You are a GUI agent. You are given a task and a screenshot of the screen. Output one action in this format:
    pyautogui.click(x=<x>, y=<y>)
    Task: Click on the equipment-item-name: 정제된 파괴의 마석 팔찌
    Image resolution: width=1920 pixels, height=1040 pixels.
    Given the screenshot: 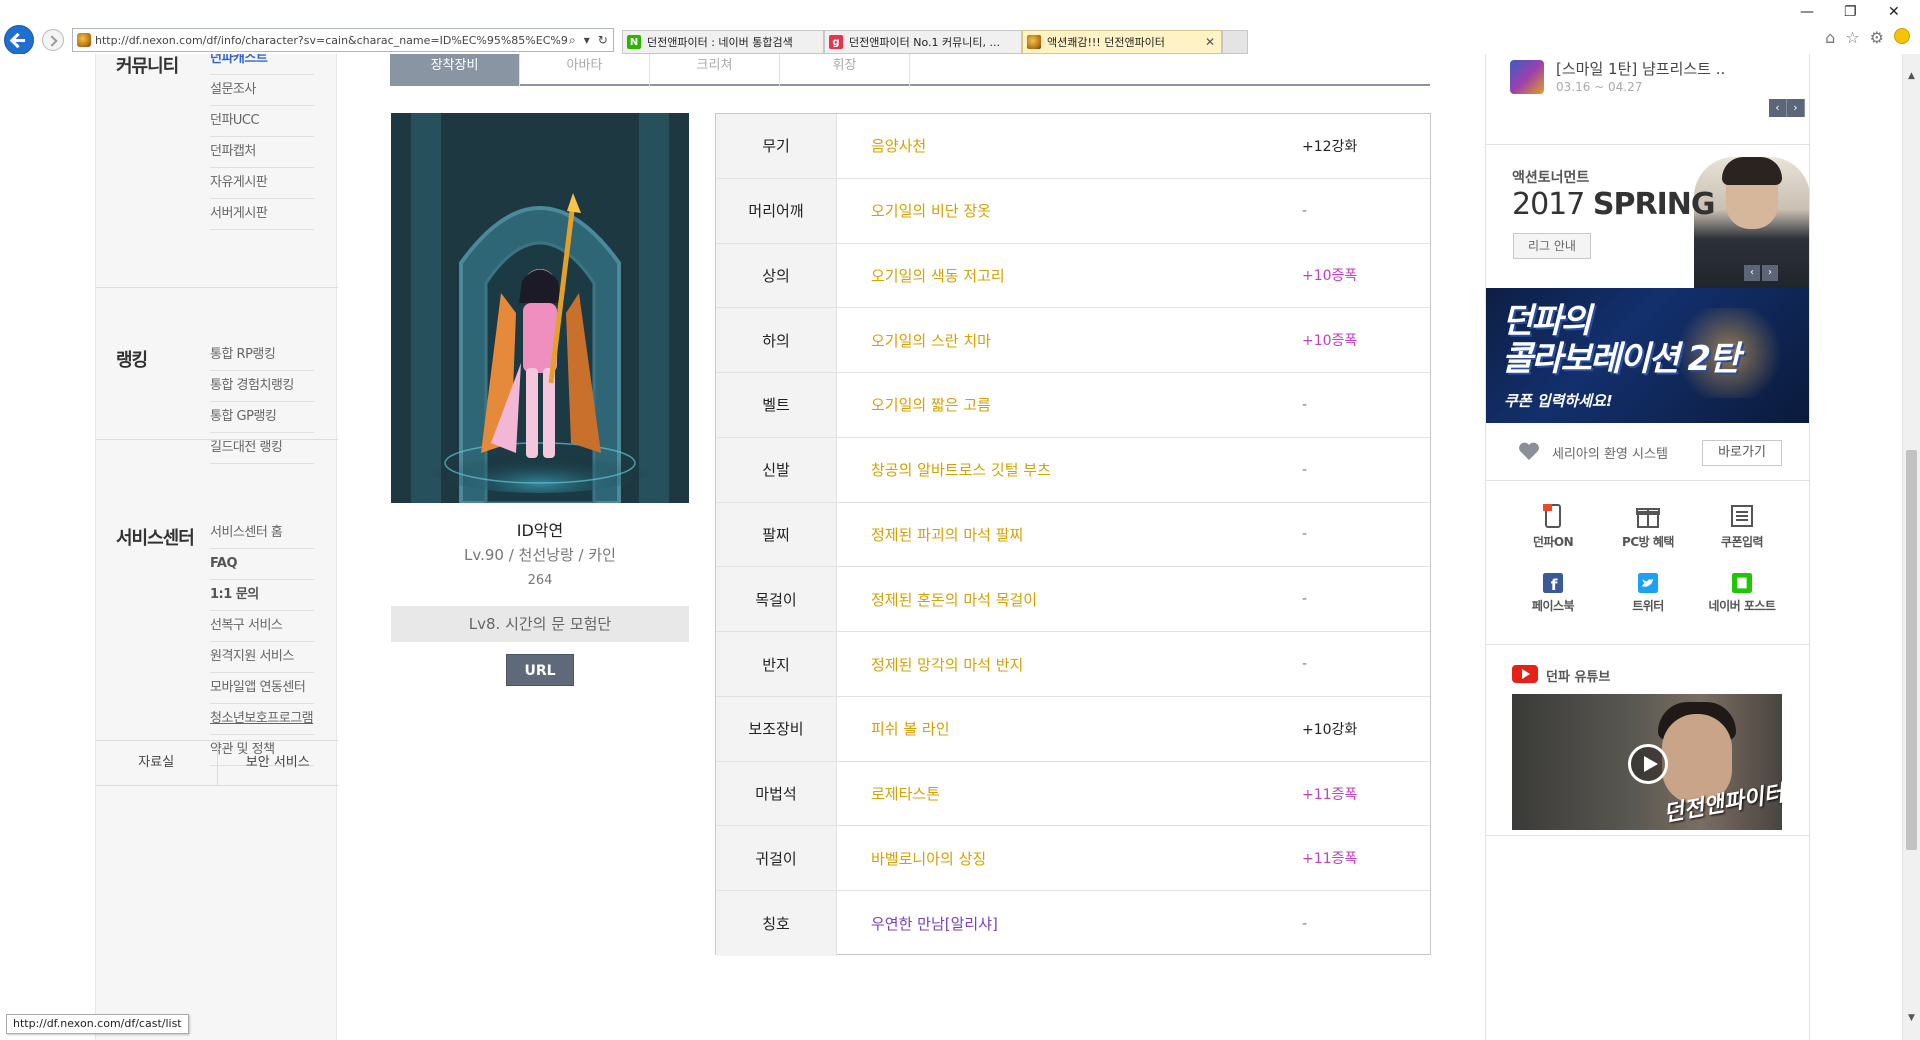 What is the action you would take?
    pyautogui.click(x=947, y=535)
    